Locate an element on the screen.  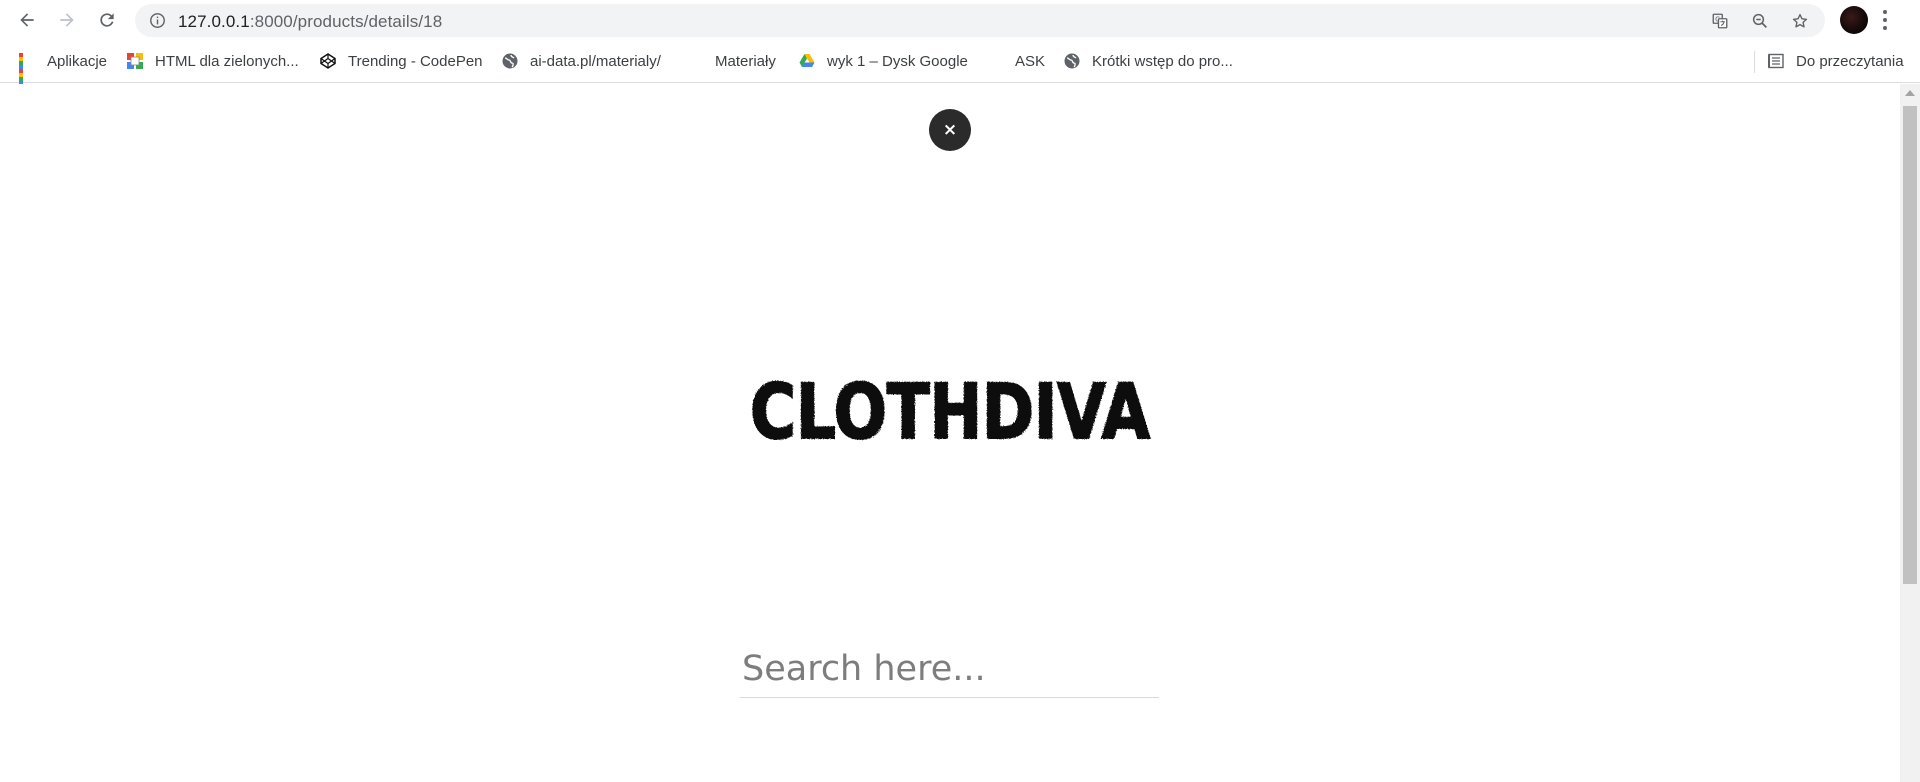
search-field is located at coordinates (949, 670).